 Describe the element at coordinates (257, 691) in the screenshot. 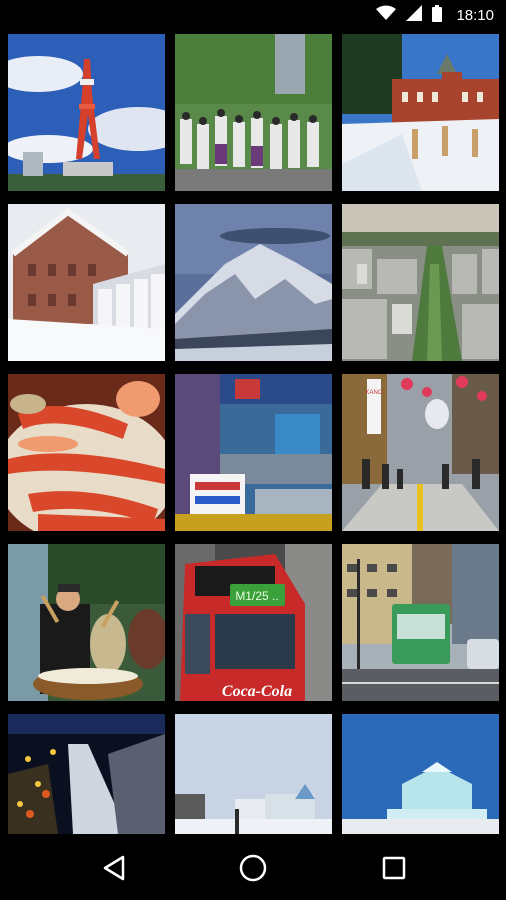

I see `tram-ad: Coca-Cola` at that location.